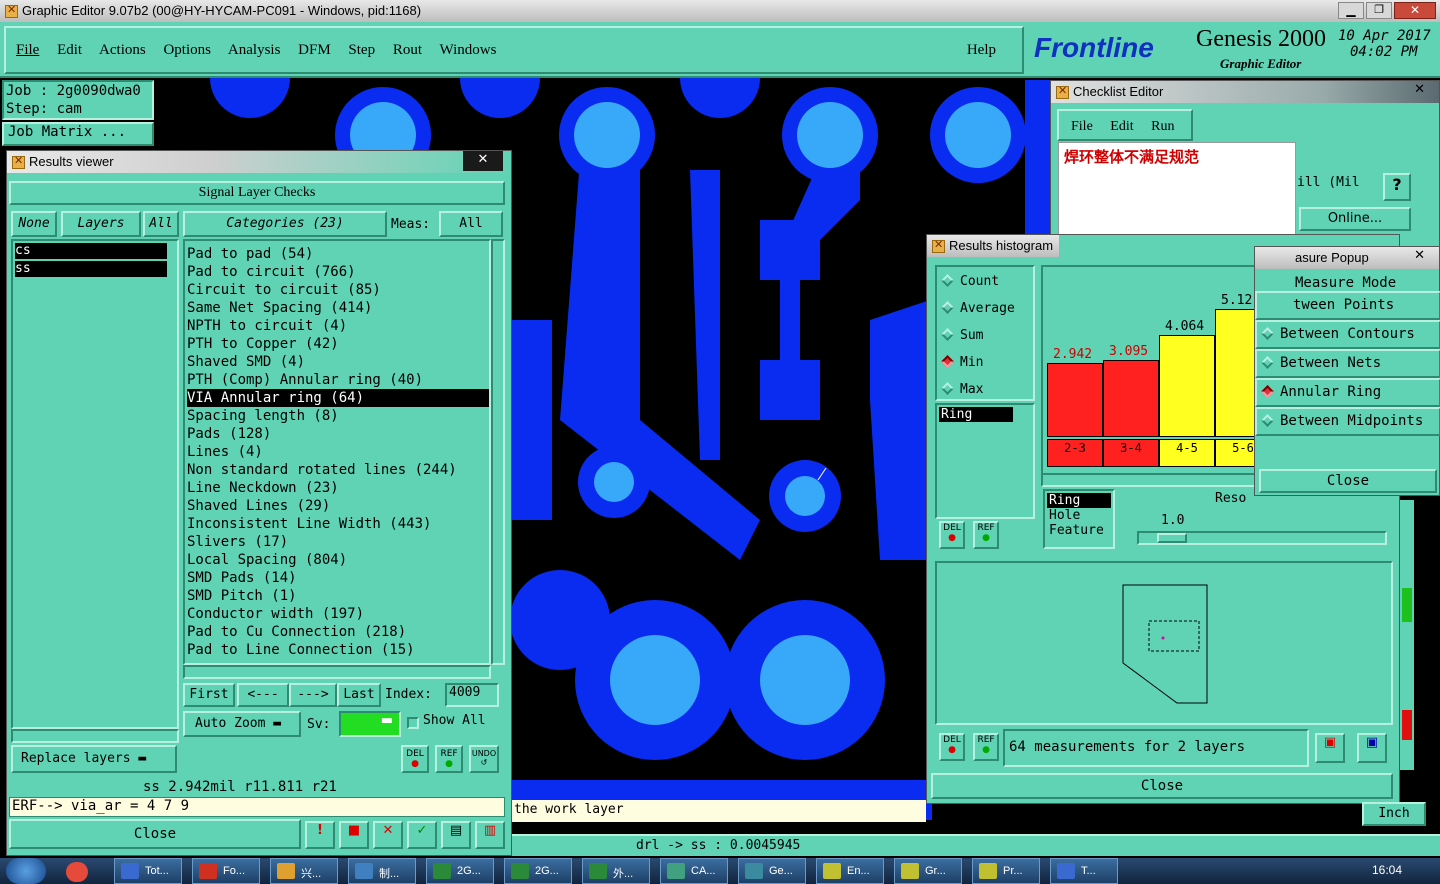 Image resolution: width=1440 pixels, height=884 pixels. What do you see at coordinates (338, 650) in the screenshot?
I see `category-item: Pad to Line Connection (15)` at bounding box center [338, 650].